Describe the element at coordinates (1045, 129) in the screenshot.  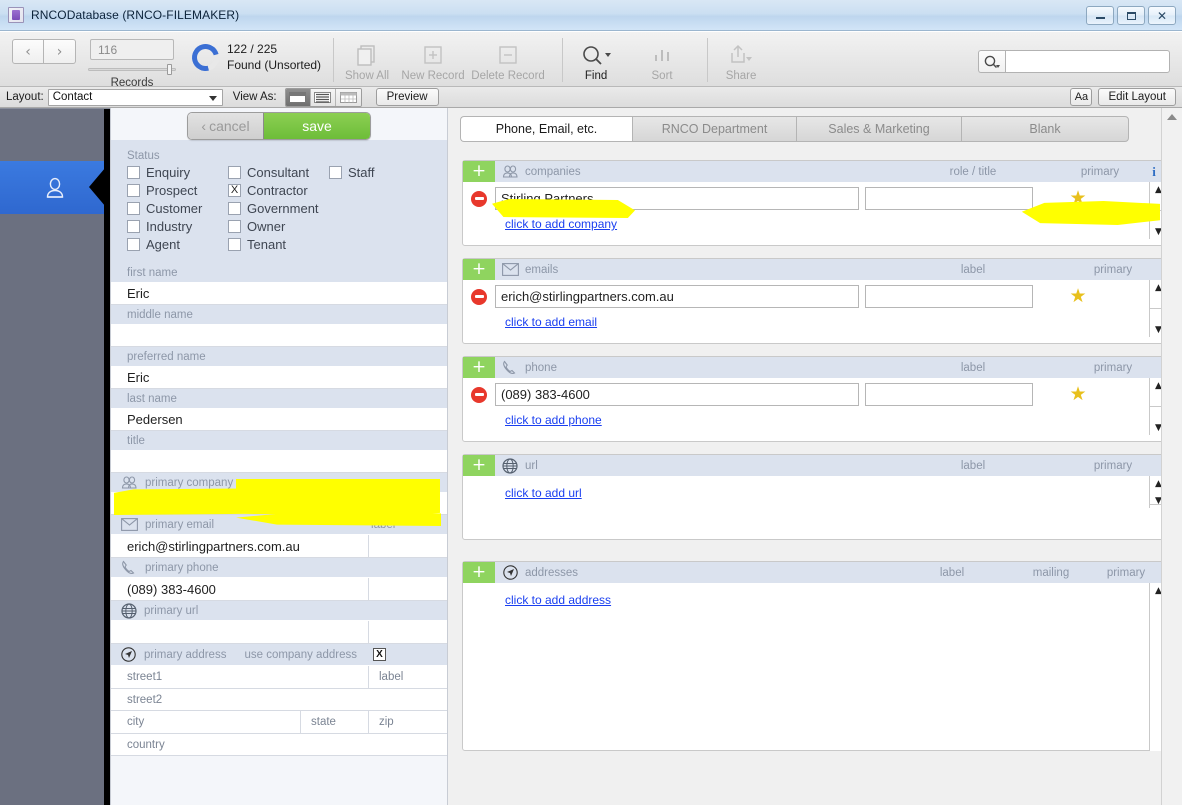
I see `tab-blank: Blank` at that location.